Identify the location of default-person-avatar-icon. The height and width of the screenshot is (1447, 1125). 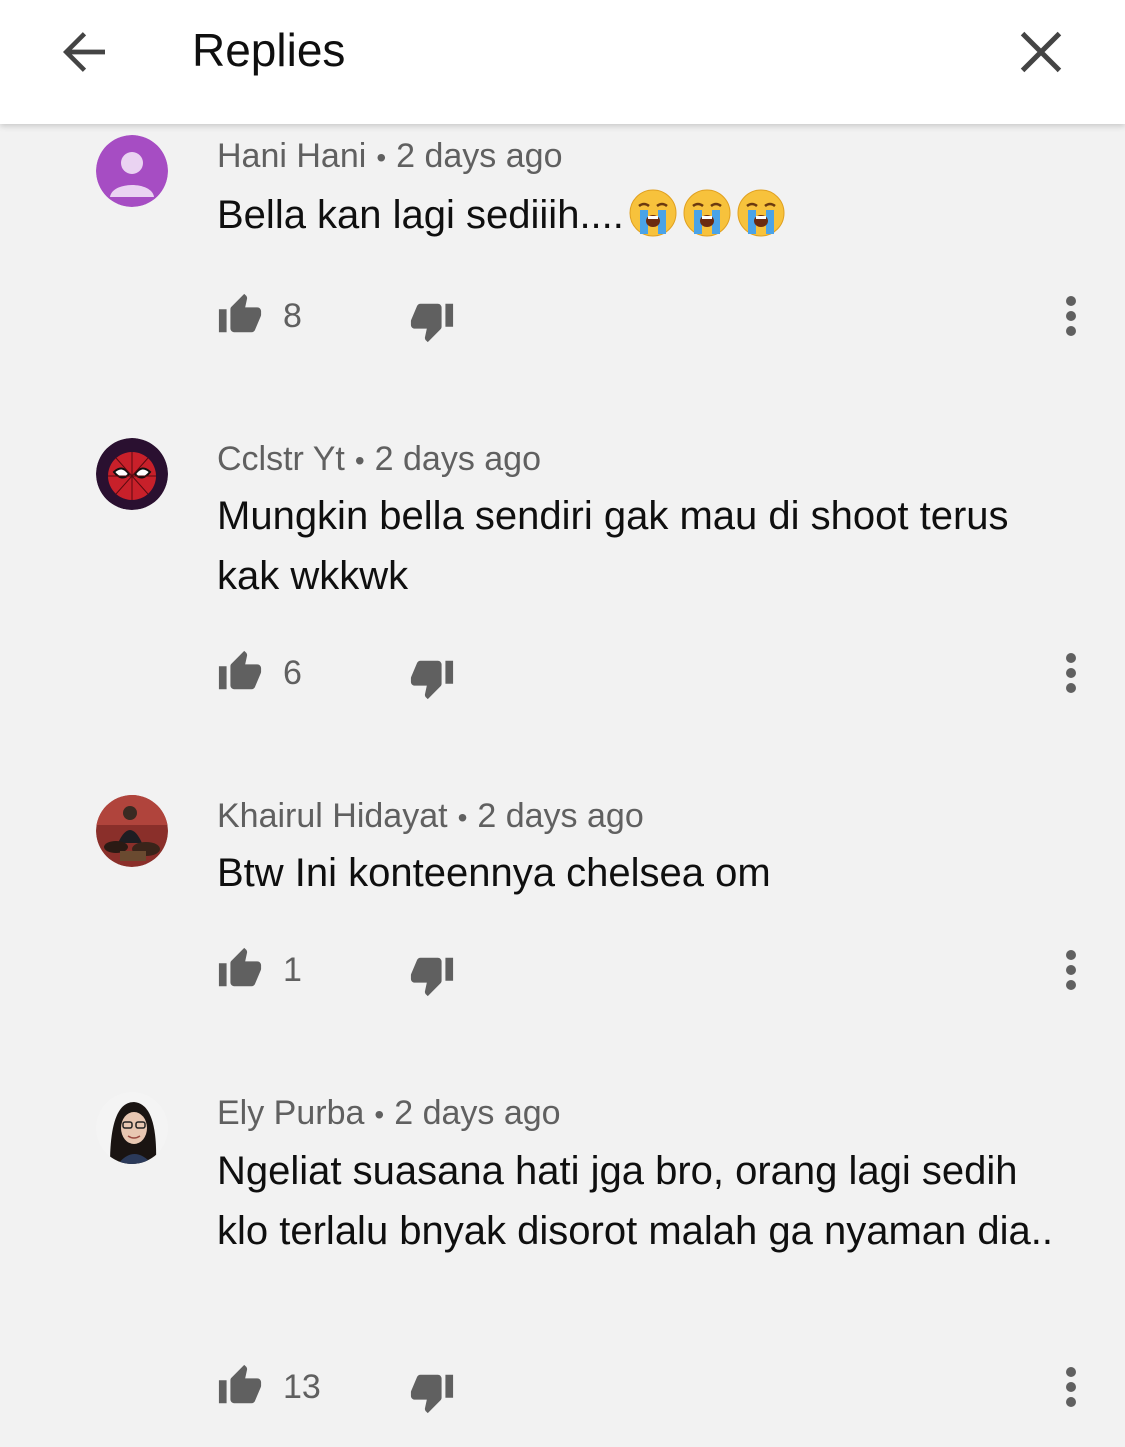
(132, 171).